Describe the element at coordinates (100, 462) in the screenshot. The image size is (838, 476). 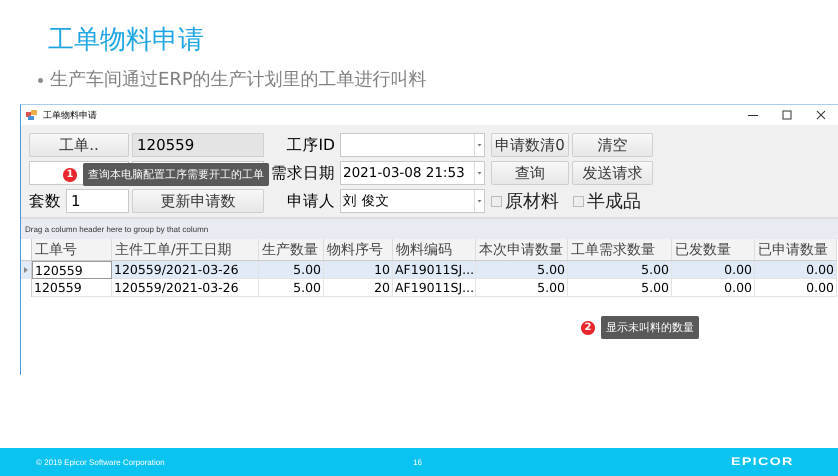
I see `copyright-text: © 2019 Epicor Software Corporation` at that location.